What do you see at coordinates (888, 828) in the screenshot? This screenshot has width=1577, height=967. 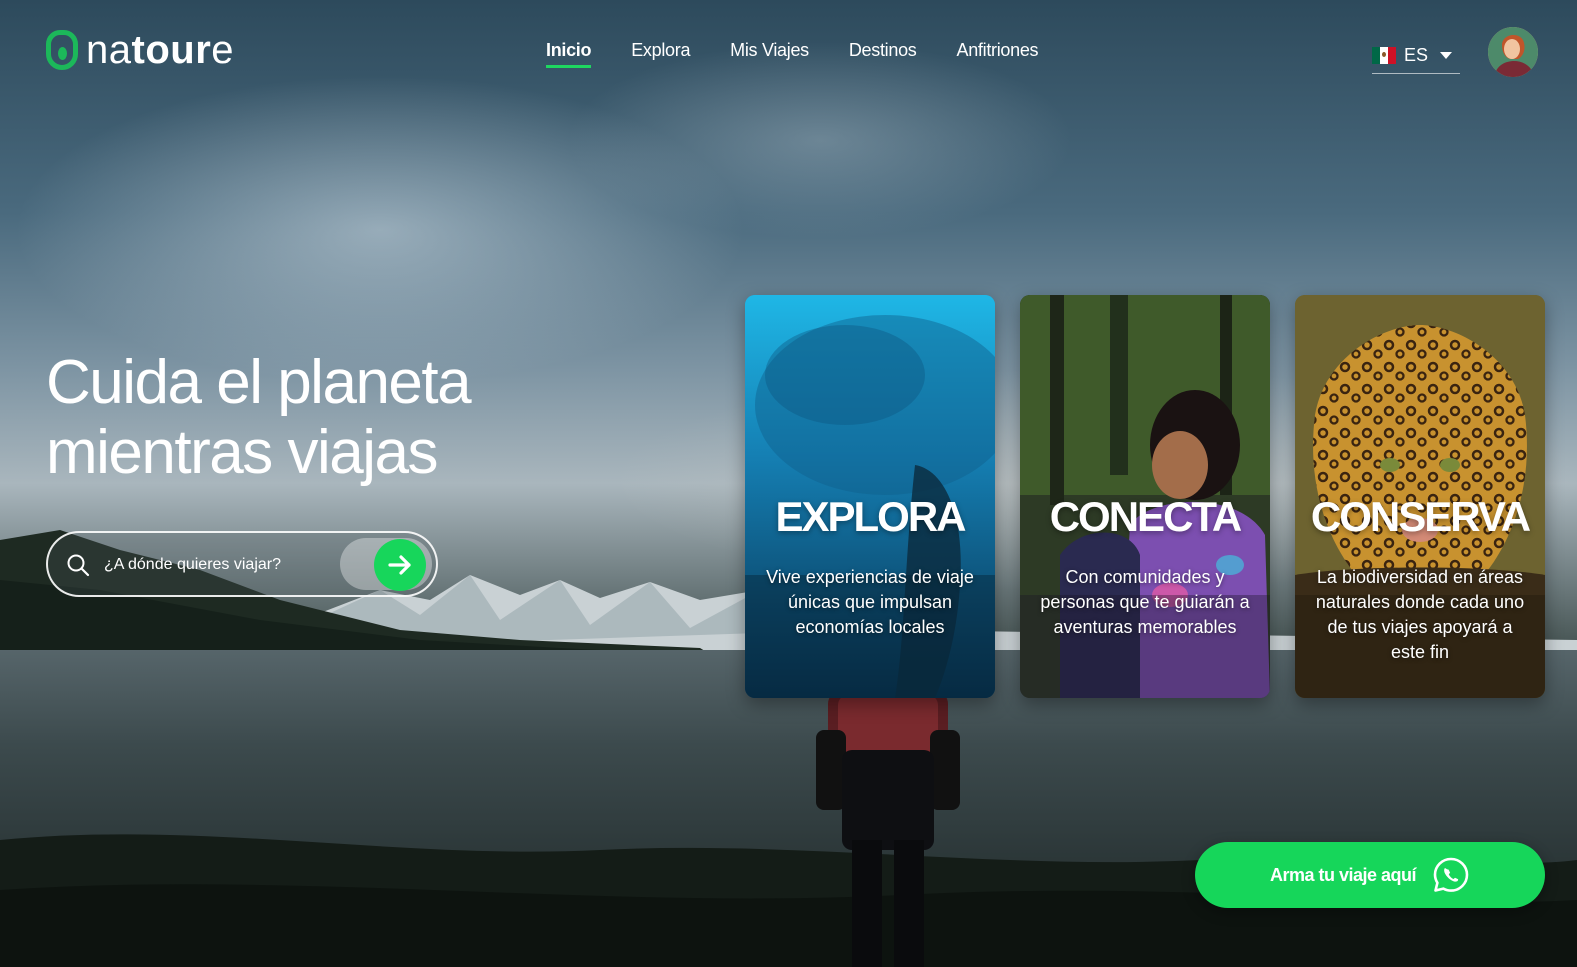 I see `hiker-silhouette` at bounding box center [888, 828].